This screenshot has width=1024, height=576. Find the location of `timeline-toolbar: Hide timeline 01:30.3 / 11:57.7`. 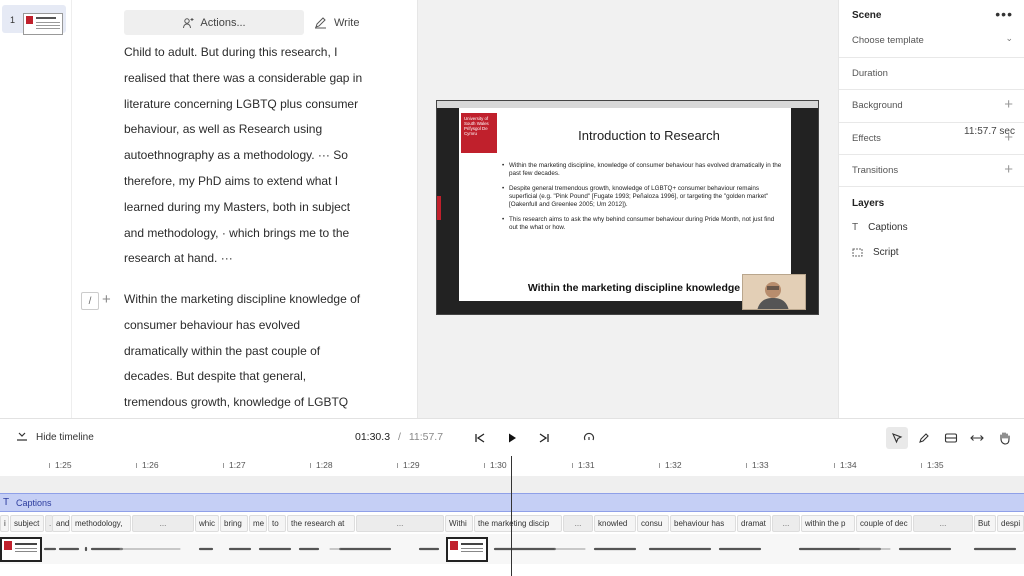

timeline-toolbar: Hide timeline 01:30.3 / 11:57.7 is located at coordinates (512, 437).